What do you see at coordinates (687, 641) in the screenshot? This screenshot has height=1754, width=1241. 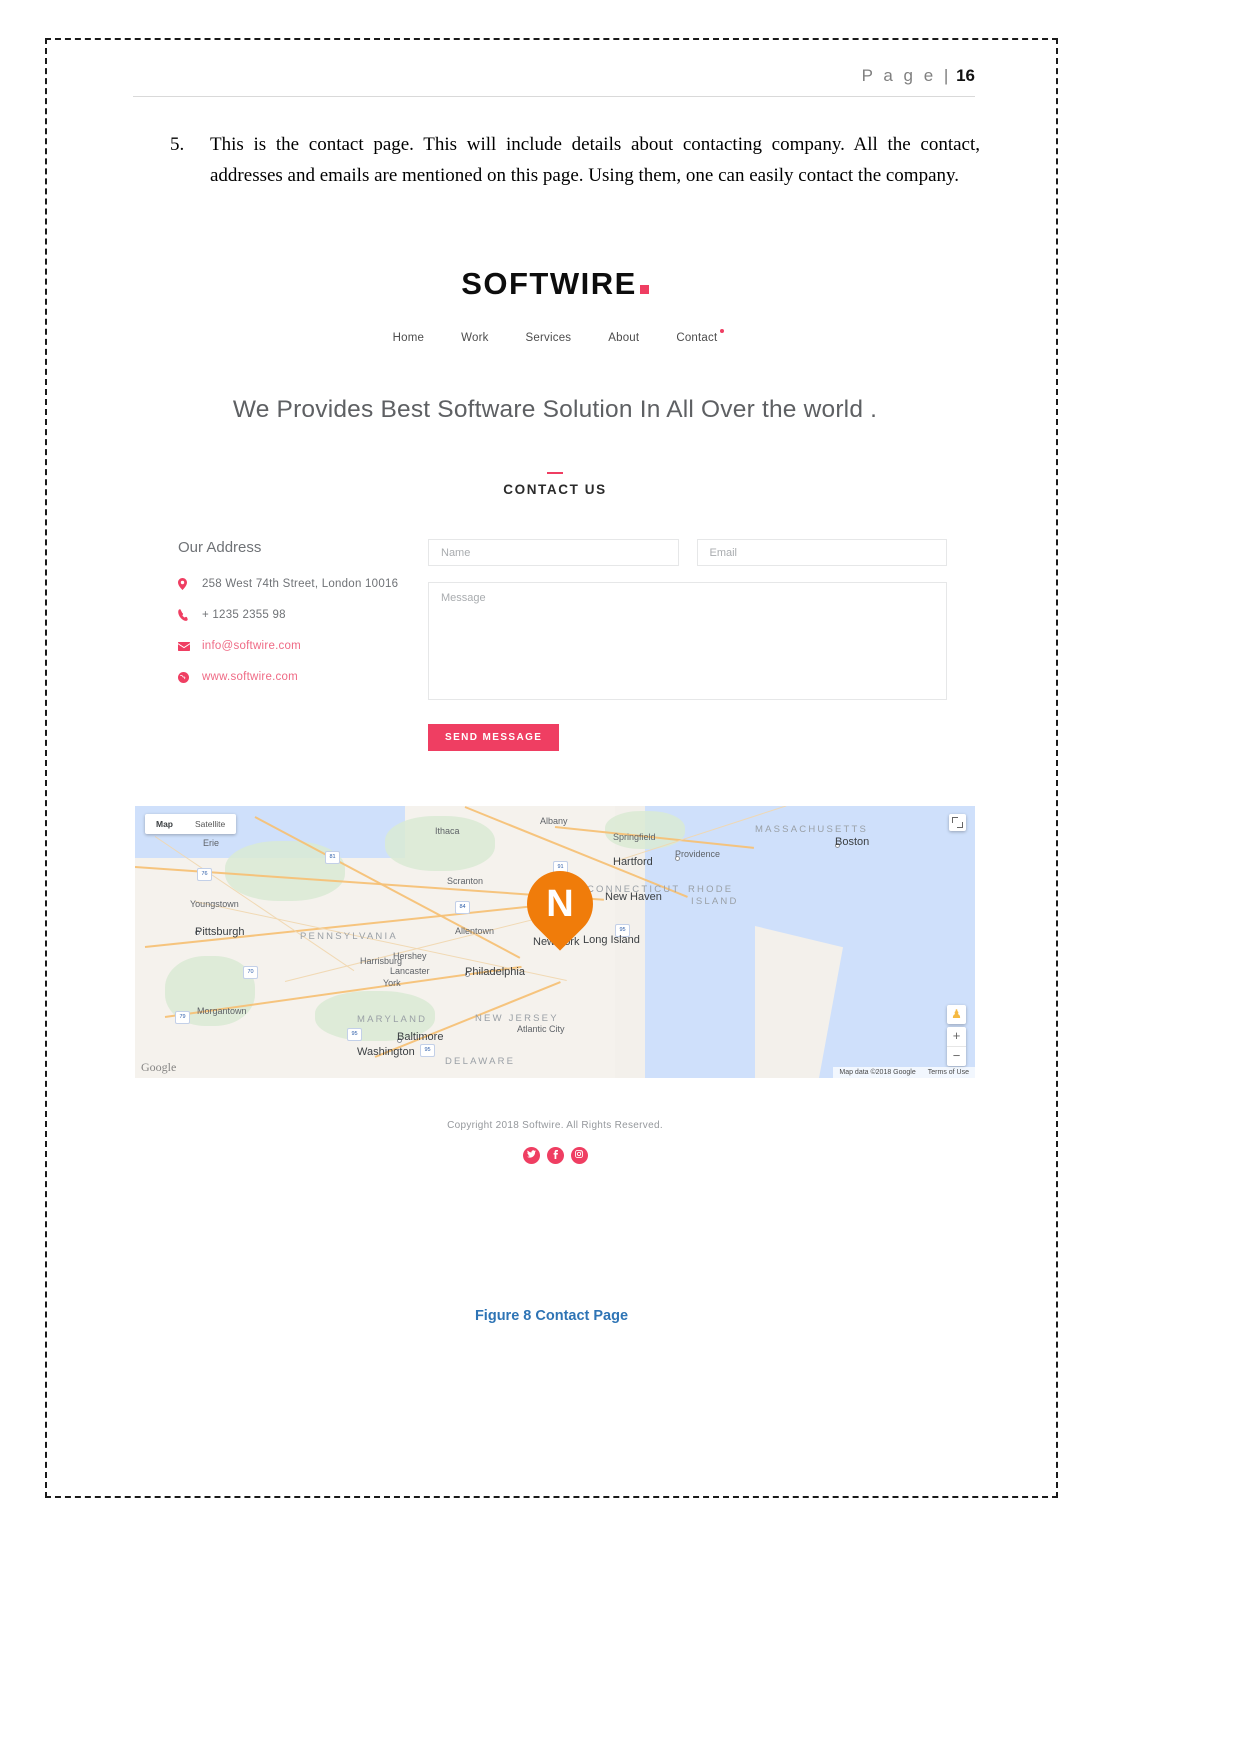 I see `message-textarea` at bounding box center [687, 641].